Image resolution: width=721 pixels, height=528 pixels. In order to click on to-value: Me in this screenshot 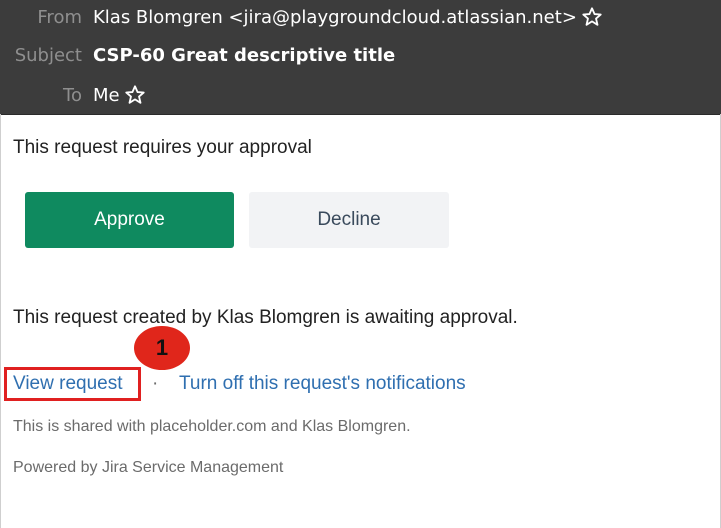, I will do `click(106, 95)`.